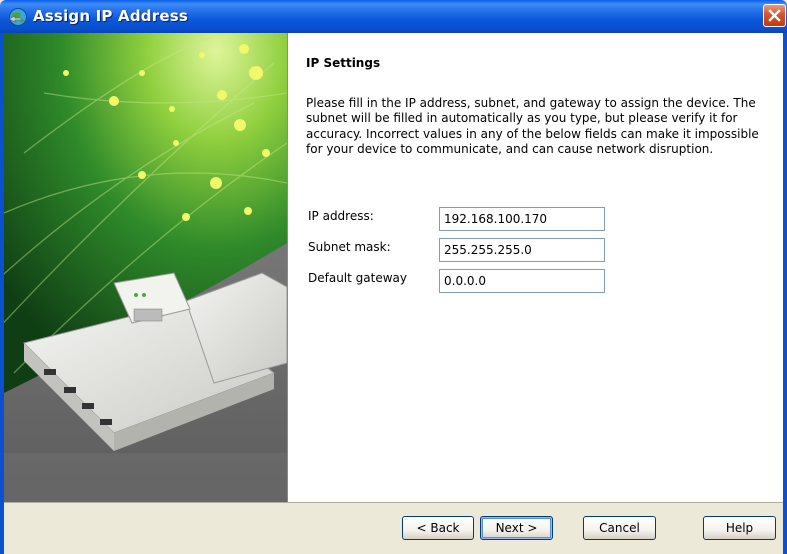 The image size is (787, 554). Describe the element at coordinates (357, 278) in the screenshot. I see `default-gateway-label: Default gateway` at that location.